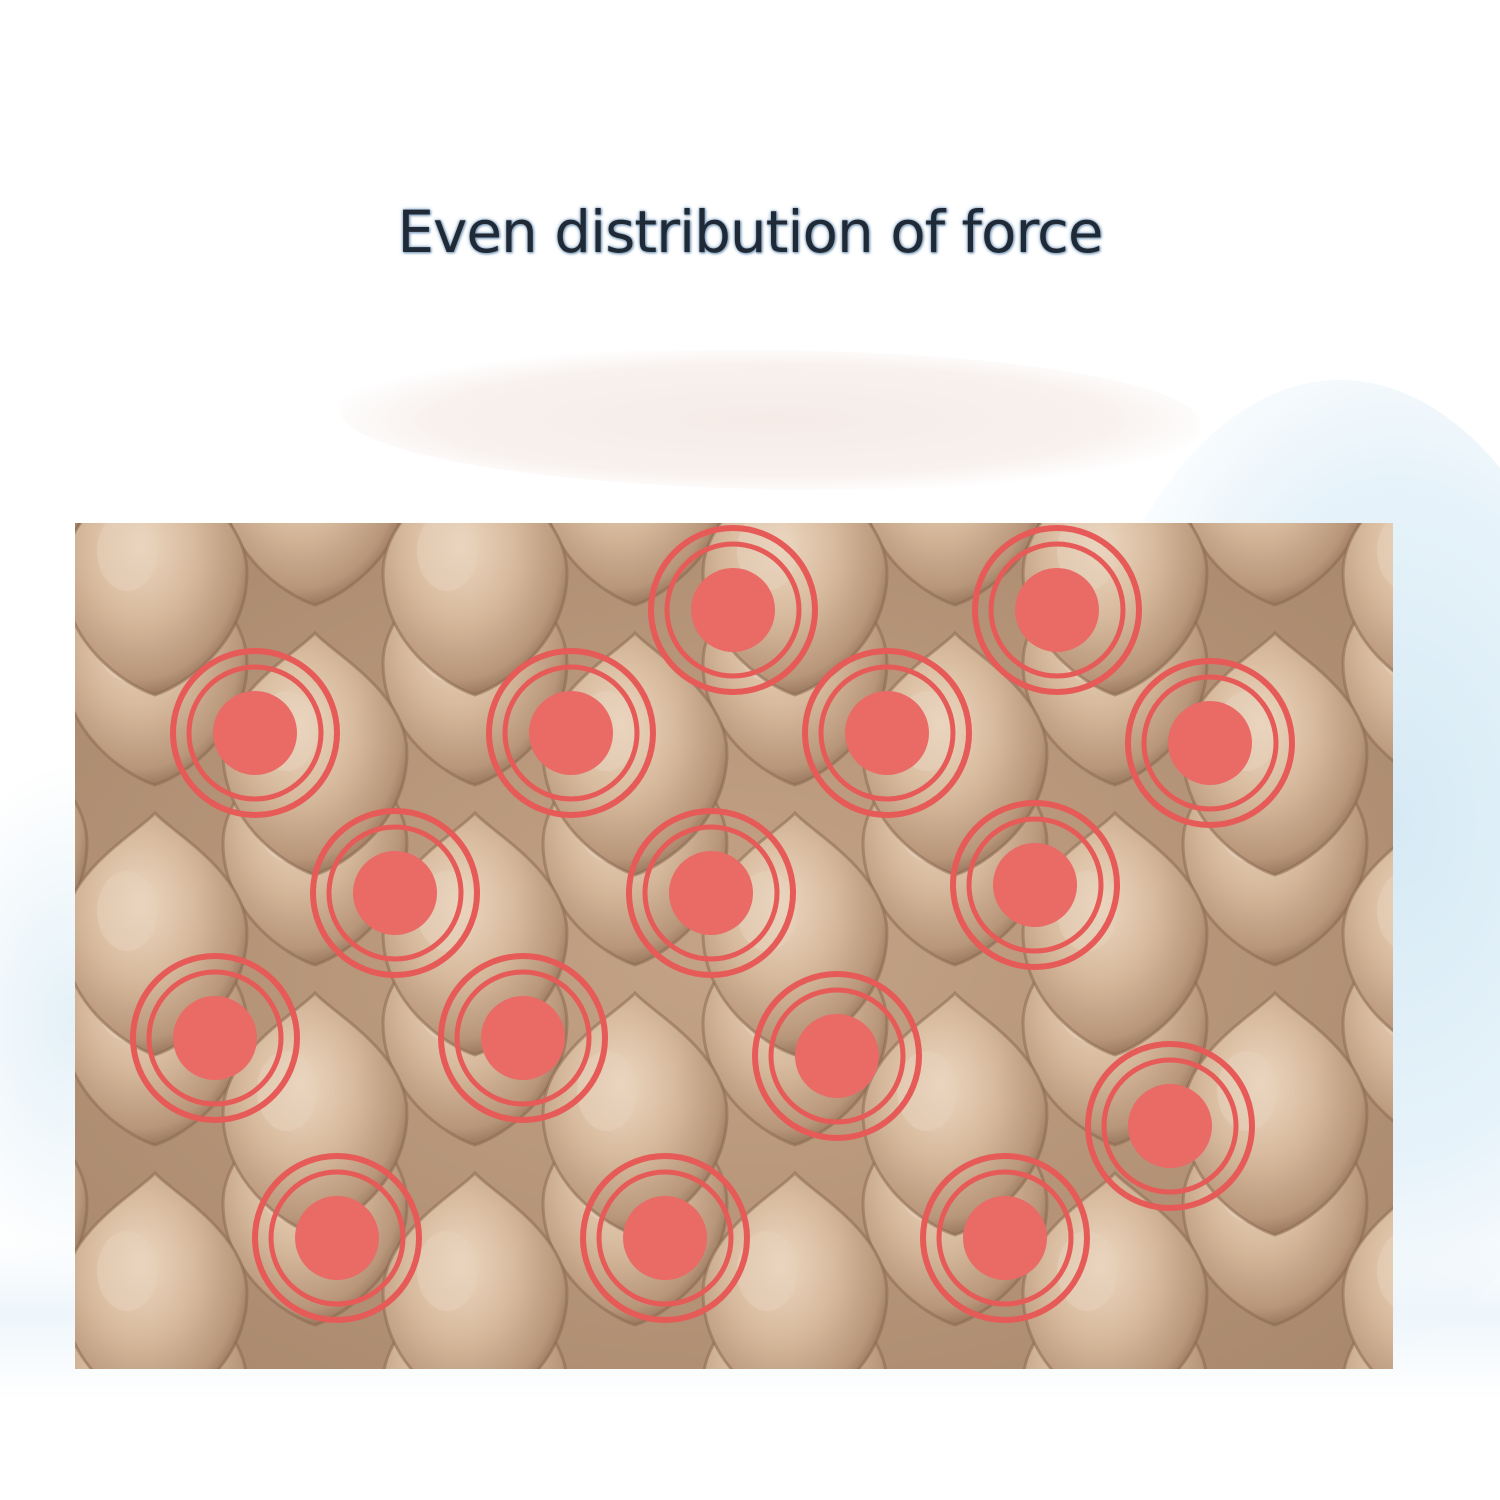  What do you see at coordinates (750, 232) in the screenshot?
I see `headline: Even distribution of force` at bounding box center [750, 232].